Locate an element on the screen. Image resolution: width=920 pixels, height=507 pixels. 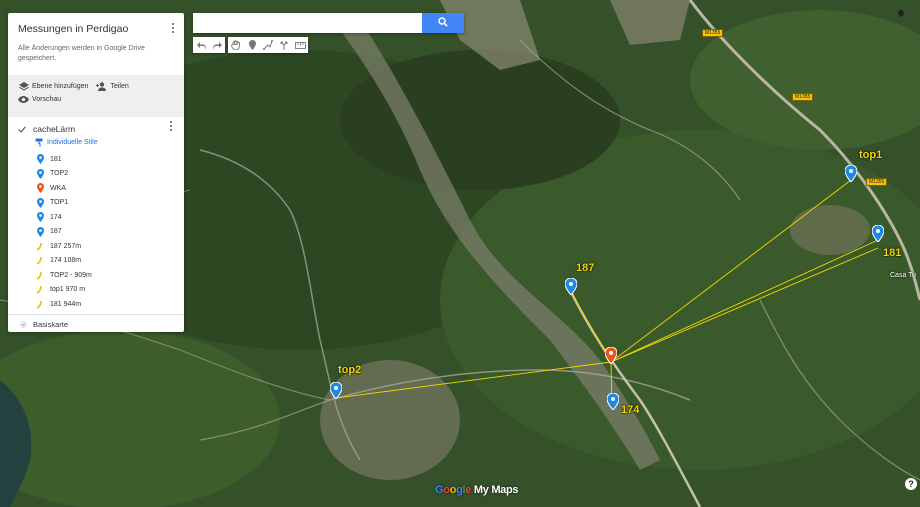
map-toolbar is located at coordinates (252, 45).